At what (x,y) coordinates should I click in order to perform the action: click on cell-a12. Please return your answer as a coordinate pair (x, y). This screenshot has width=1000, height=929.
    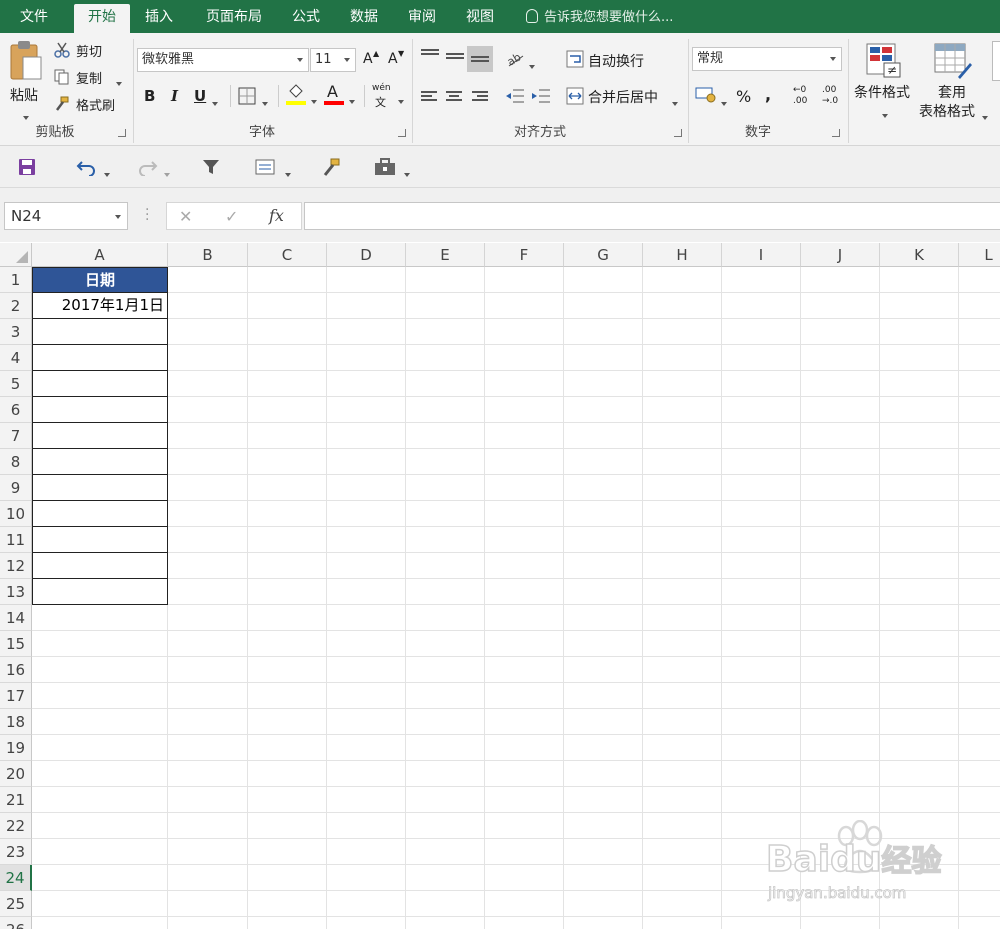
    Looking at the image, I should click on (100, 566).